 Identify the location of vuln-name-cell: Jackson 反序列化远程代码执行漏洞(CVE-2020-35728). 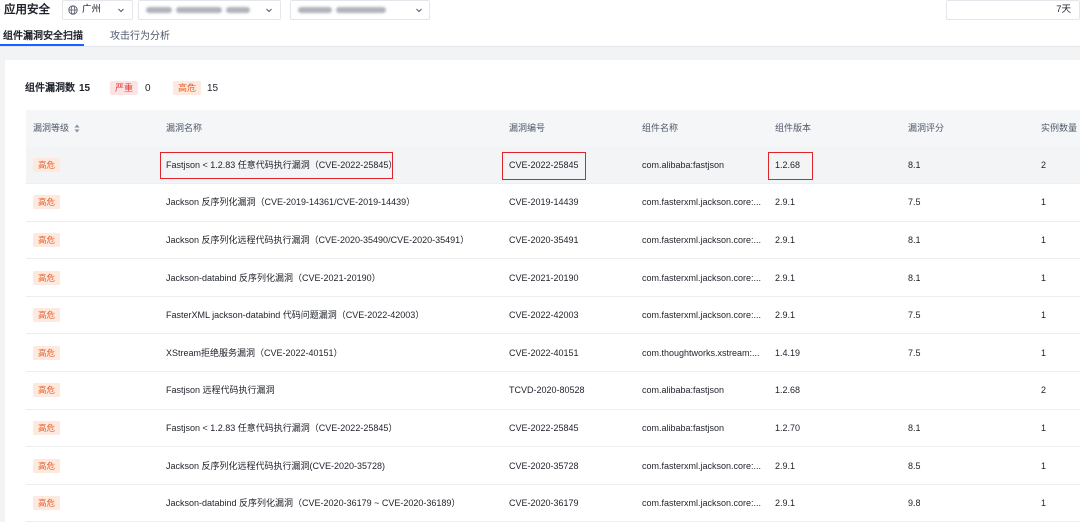
(330, 465).